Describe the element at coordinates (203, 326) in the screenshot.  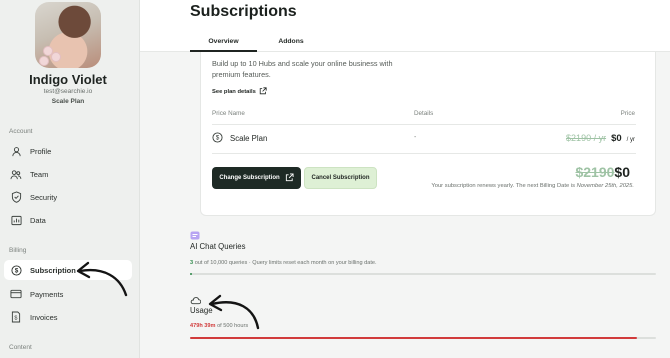
I see `usage-used: 479h 39m` at that location.